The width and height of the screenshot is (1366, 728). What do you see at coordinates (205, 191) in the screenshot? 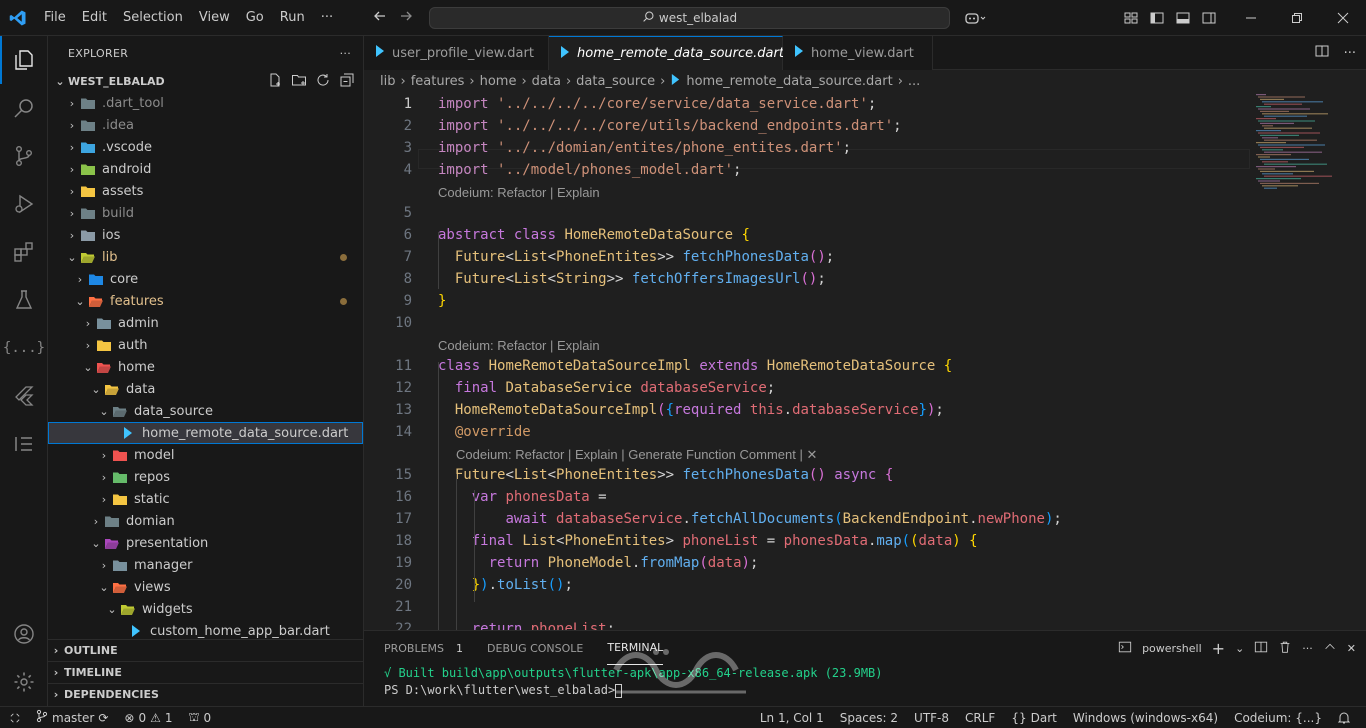
I see `folder-item: › assets` at bounding box center [205, 191].